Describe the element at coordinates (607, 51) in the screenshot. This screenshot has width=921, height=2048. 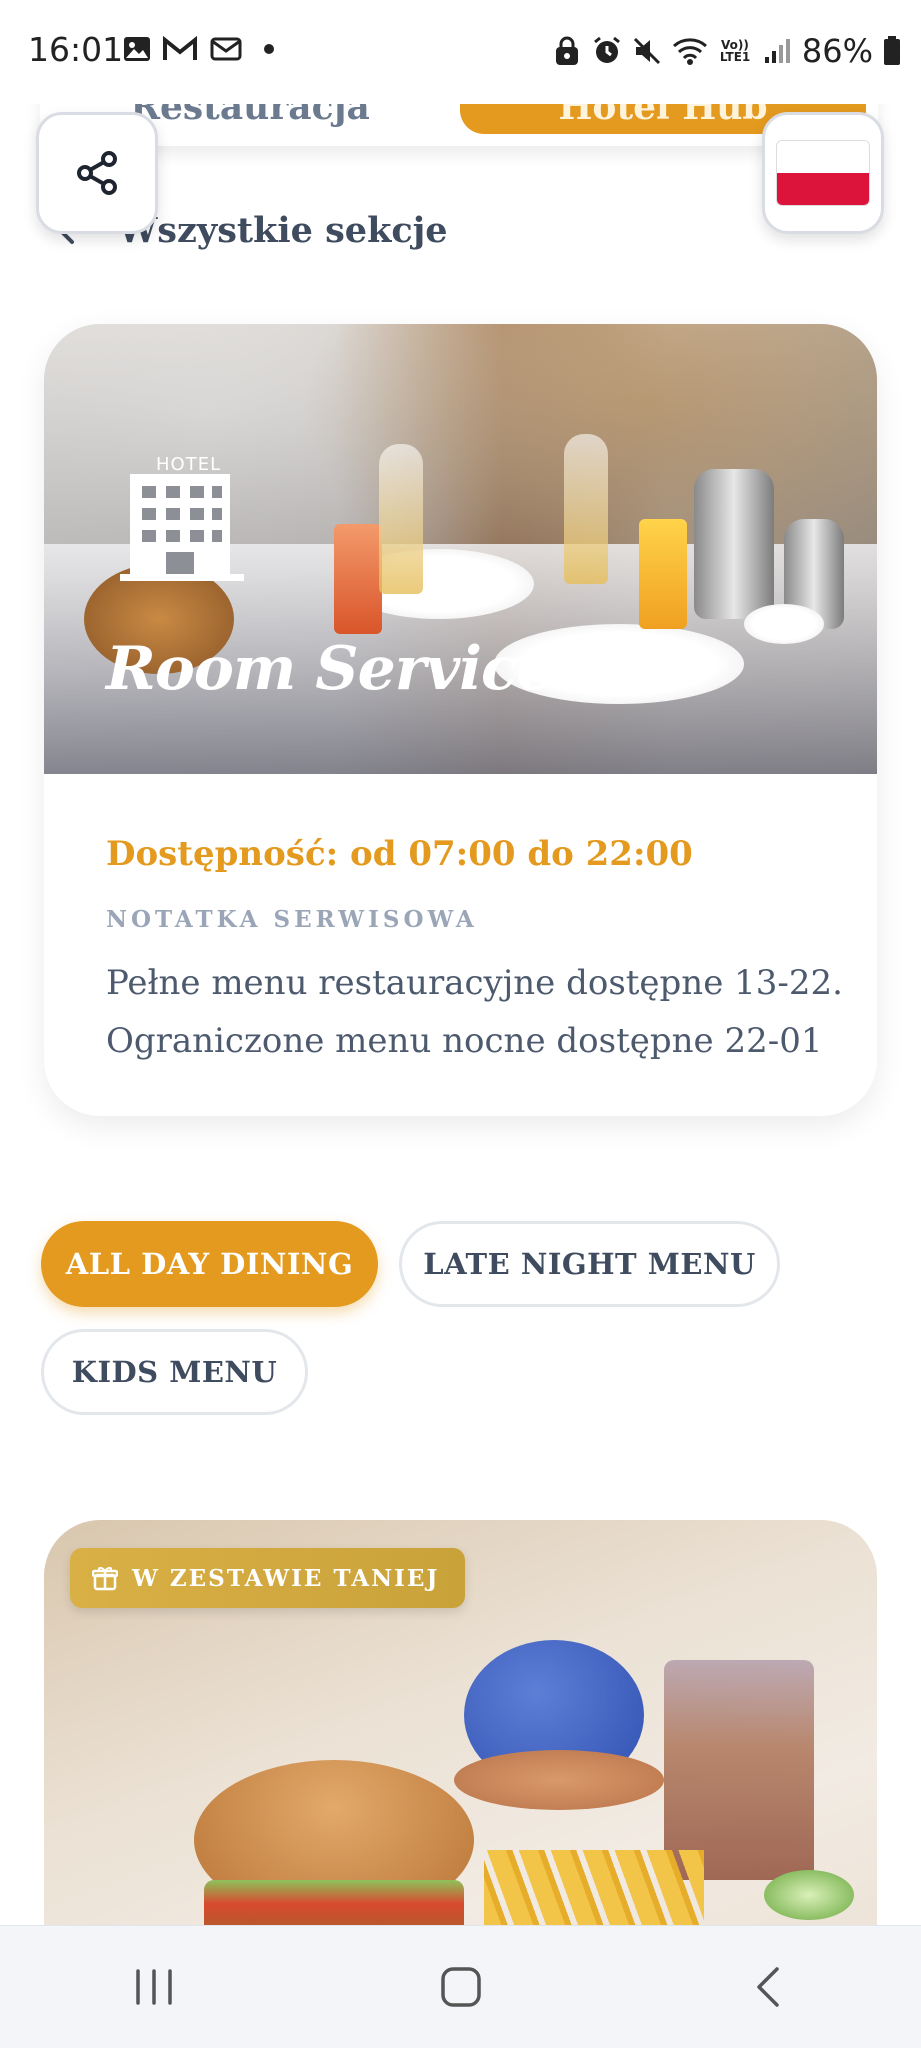
I see `alarm-icon` at that location.